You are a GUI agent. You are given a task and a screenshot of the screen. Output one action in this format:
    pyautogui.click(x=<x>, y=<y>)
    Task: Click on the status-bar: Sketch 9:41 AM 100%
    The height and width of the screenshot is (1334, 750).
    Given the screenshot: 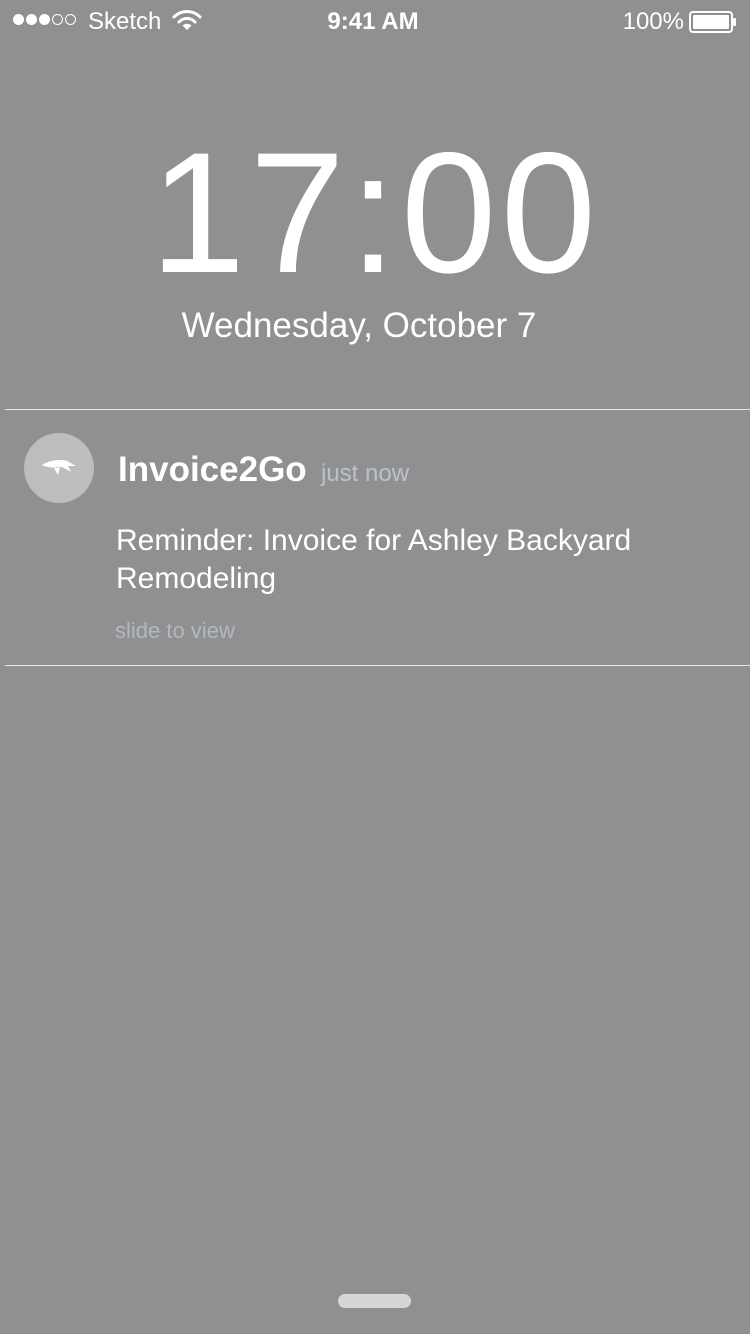 What is the action you would take?
    pyautogui.click(x=375, y=21)
    